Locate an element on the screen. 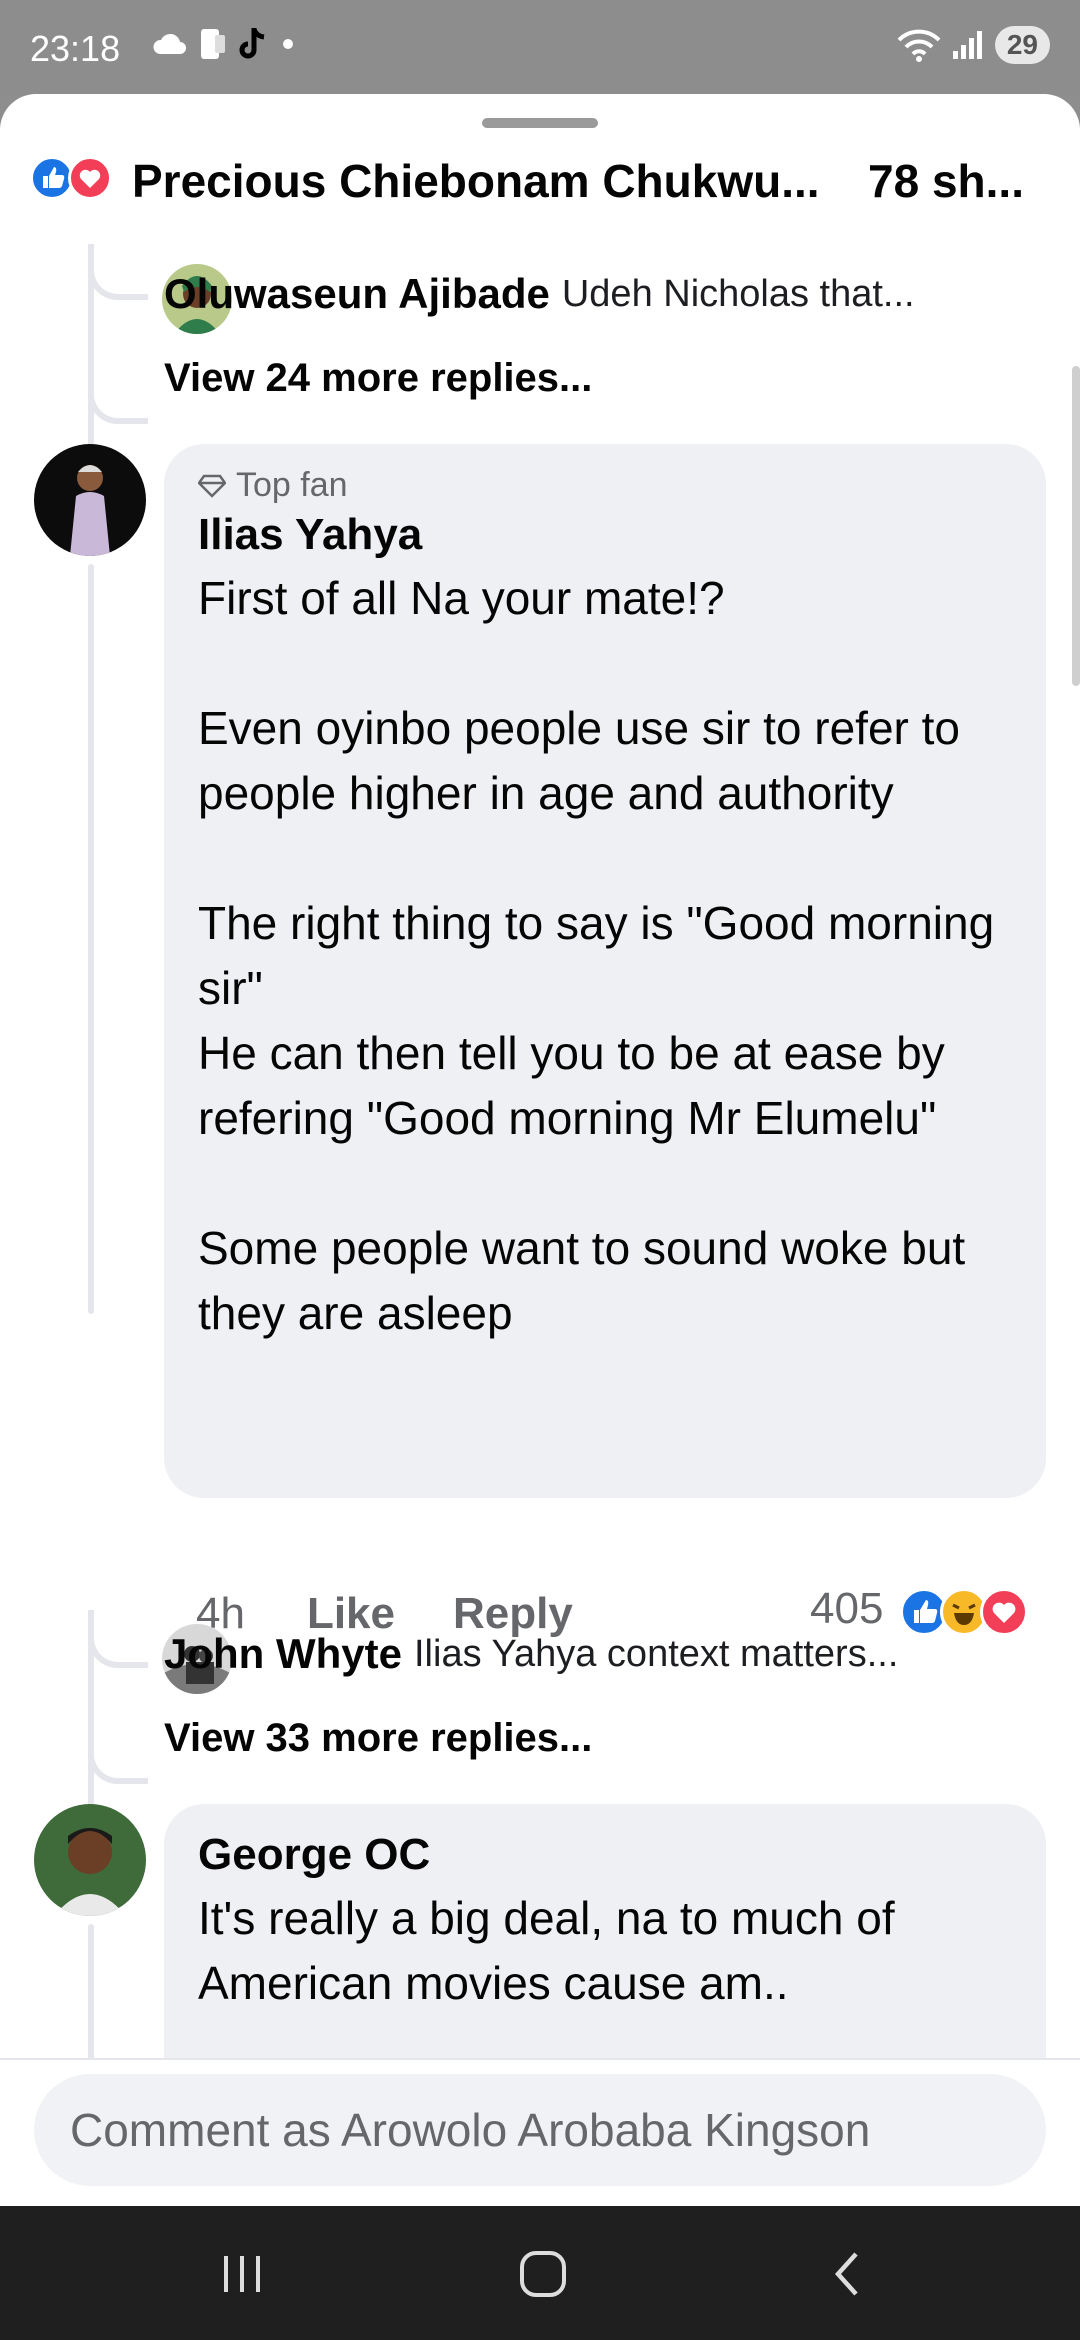 The width and height of the screenshot is (1080, 2340). status-time: 23:18 is located at coordinates (75, 48).